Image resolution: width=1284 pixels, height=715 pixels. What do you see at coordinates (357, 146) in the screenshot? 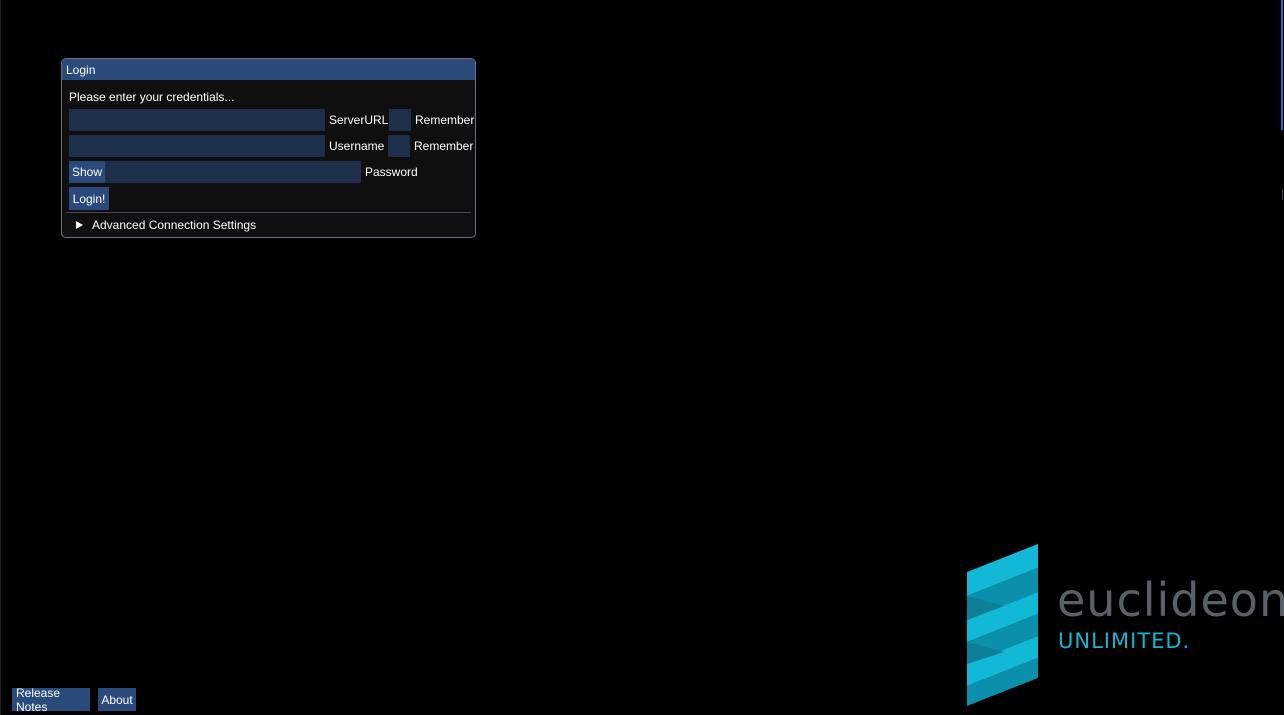
I see `username-label: Username` at bounding box center [357, 146].